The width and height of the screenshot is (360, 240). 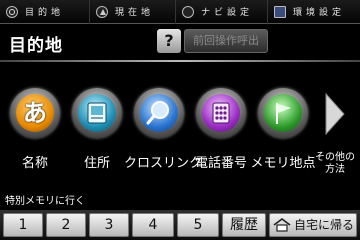 I want to click on menu-display-settings: 環境設定, so click(x=314, y=12).